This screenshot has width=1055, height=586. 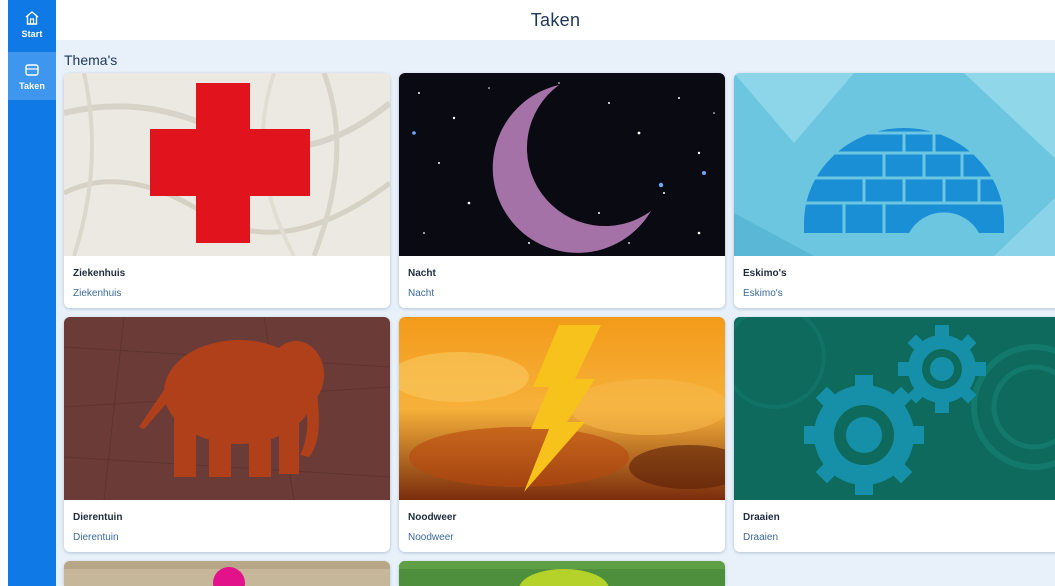 I want to click on section-title: Thema's, so click(x=91, y=60).